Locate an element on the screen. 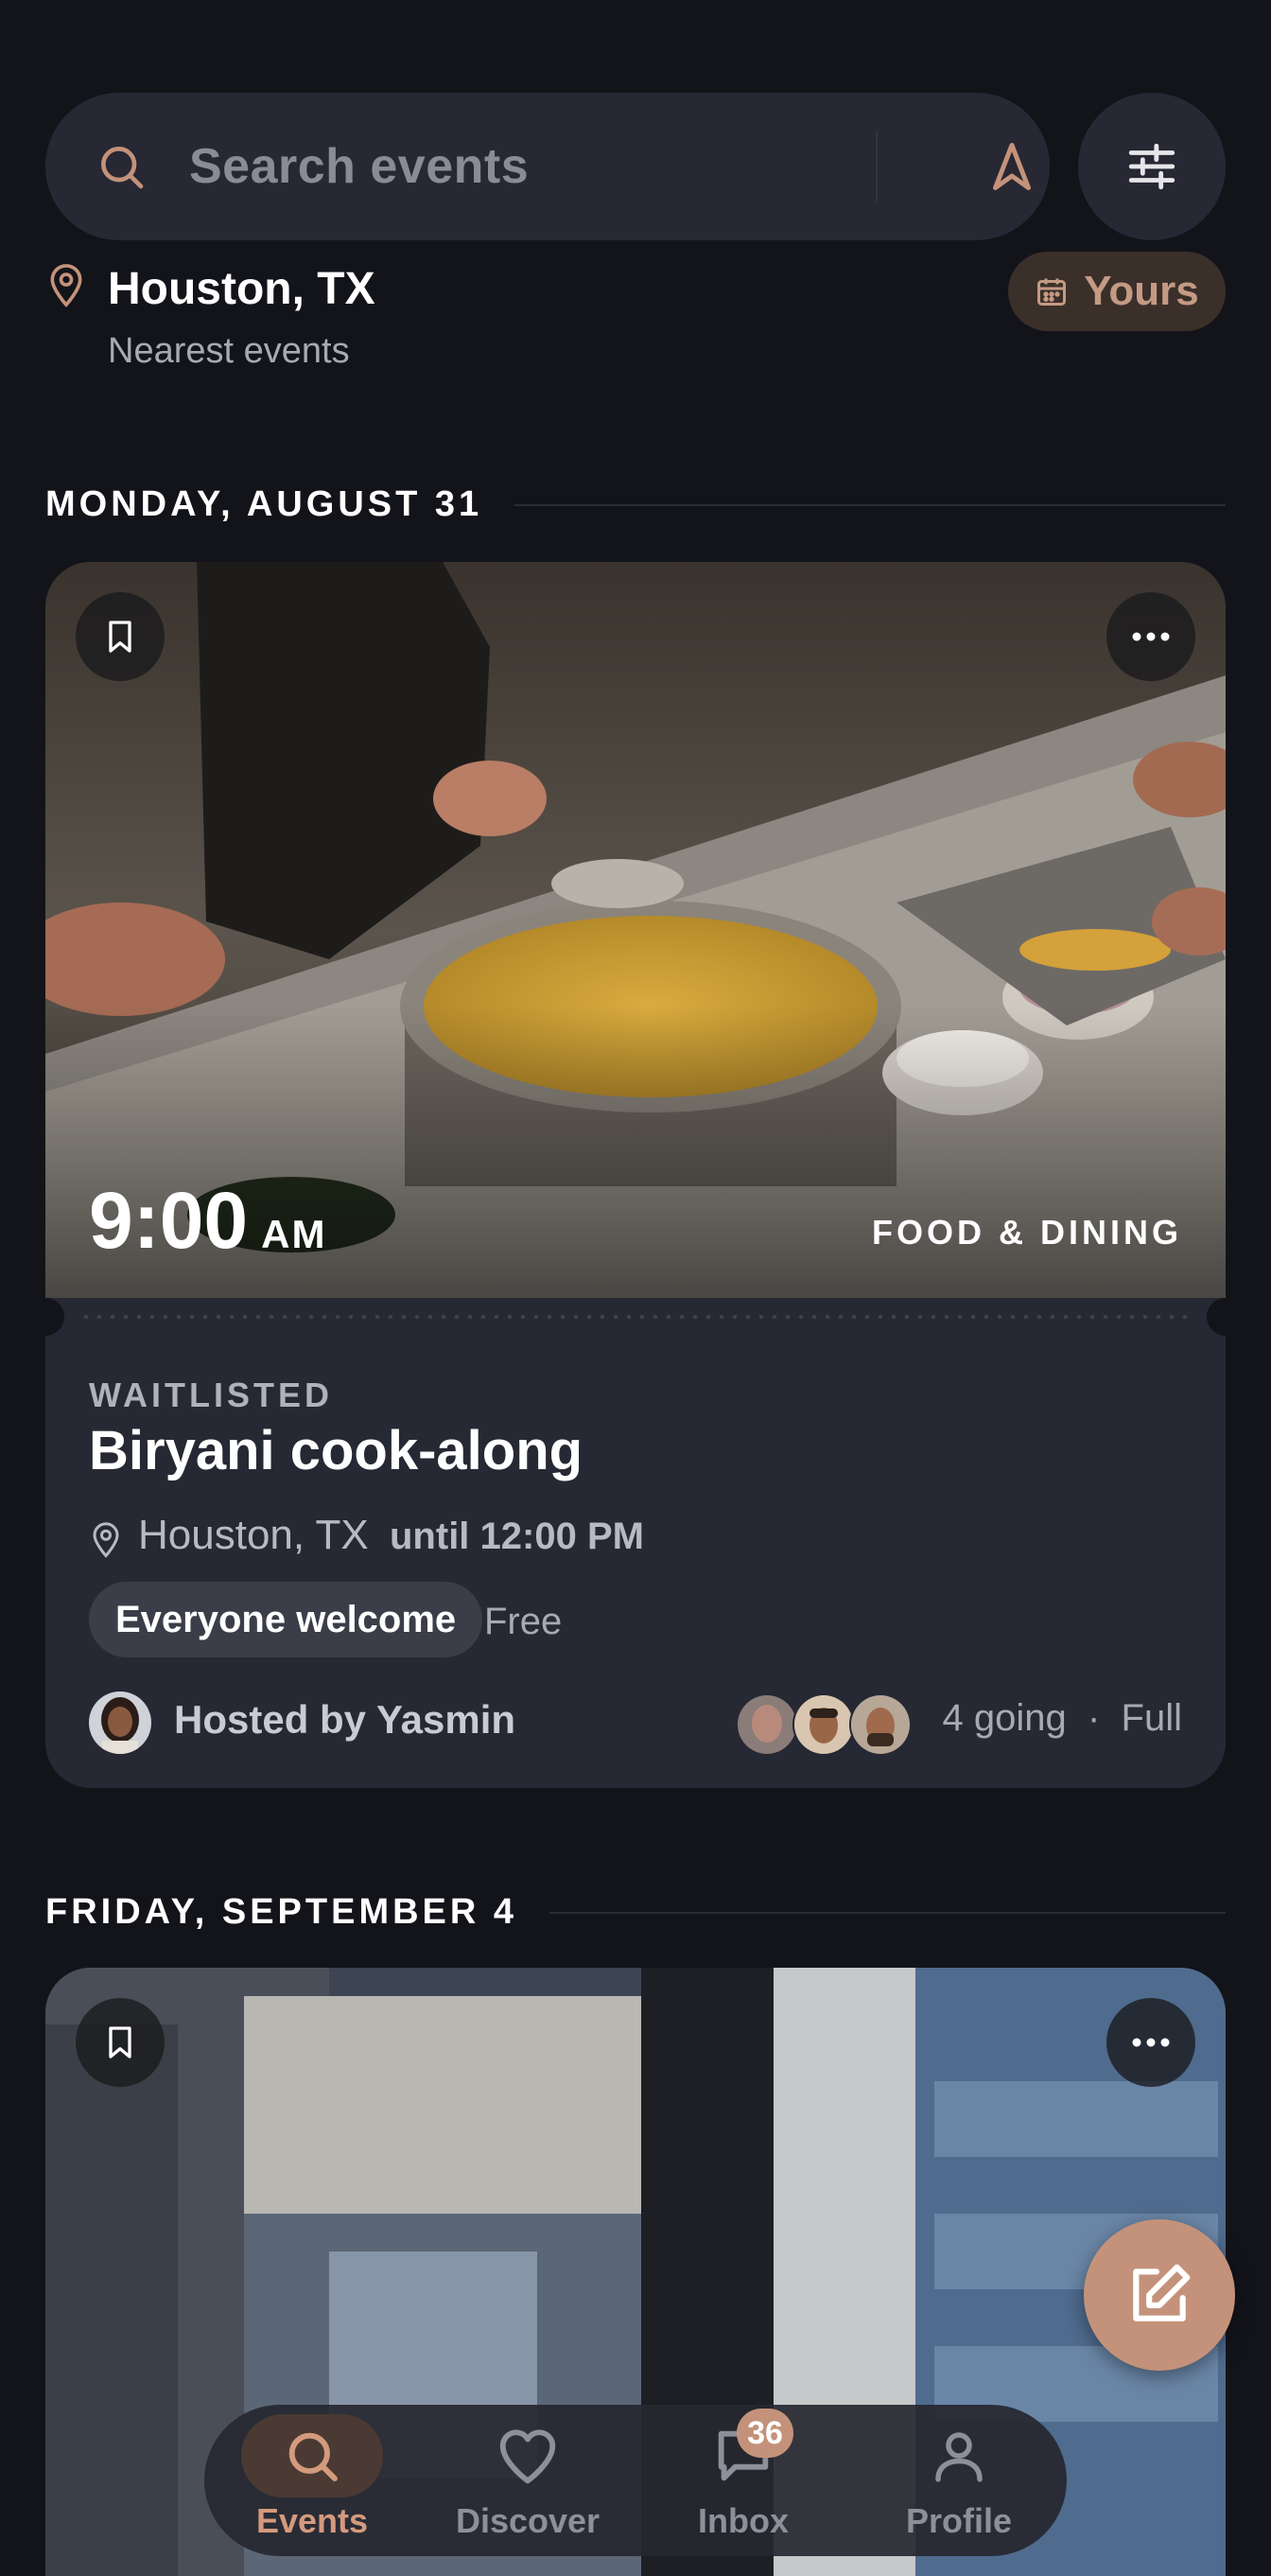  event-status: WAITLISTED is located at coordinates (211, 1395).